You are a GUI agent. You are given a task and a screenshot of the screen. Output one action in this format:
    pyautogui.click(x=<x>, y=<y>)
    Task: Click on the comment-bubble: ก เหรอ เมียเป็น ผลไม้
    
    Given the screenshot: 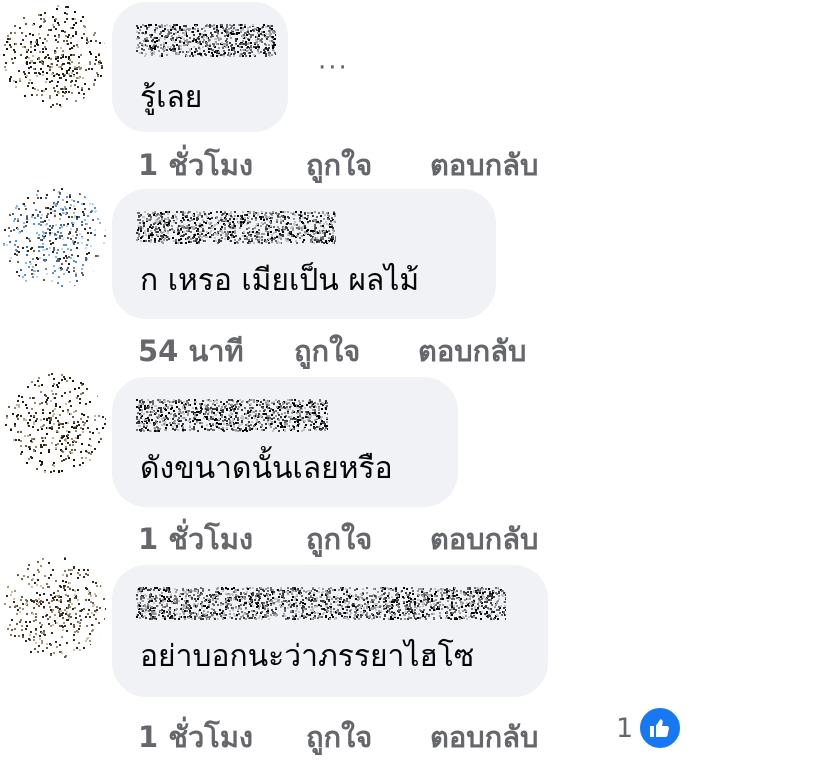 What is the action you would take?
    pyautogui.click(x=304, y=254)
    